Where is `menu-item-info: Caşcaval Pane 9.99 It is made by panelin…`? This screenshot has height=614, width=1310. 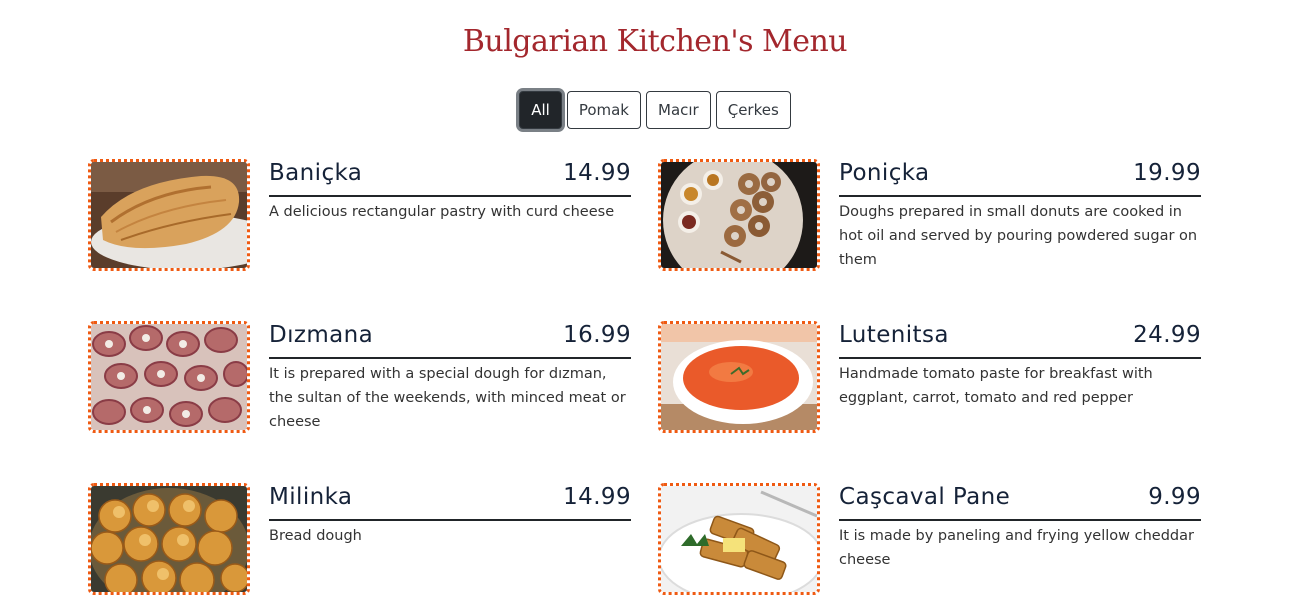
menu-item-info: Caşcaval Pane 9.99 It is made by panelin… is located at coordinates (1020, 527).